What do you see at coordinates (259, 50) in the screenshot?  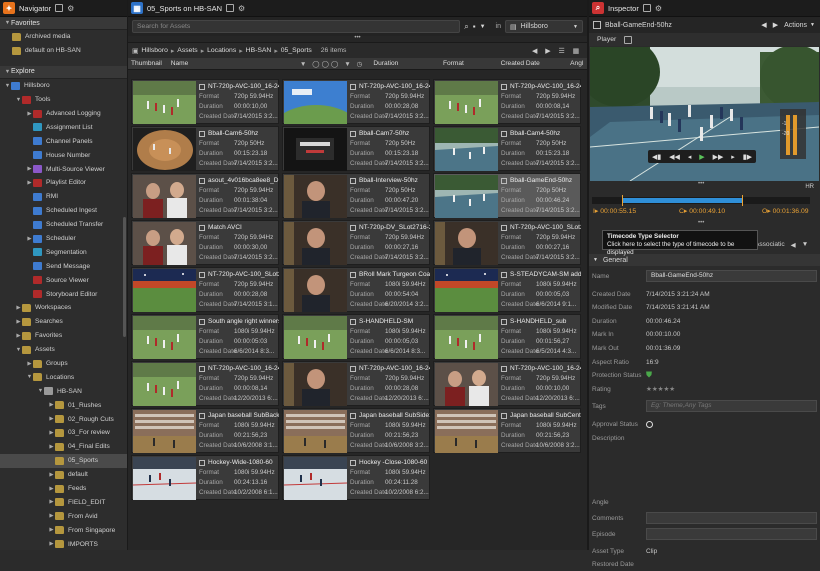 I see `breadcrumb-item: HB-SAN` at bounding box center [259, 50].